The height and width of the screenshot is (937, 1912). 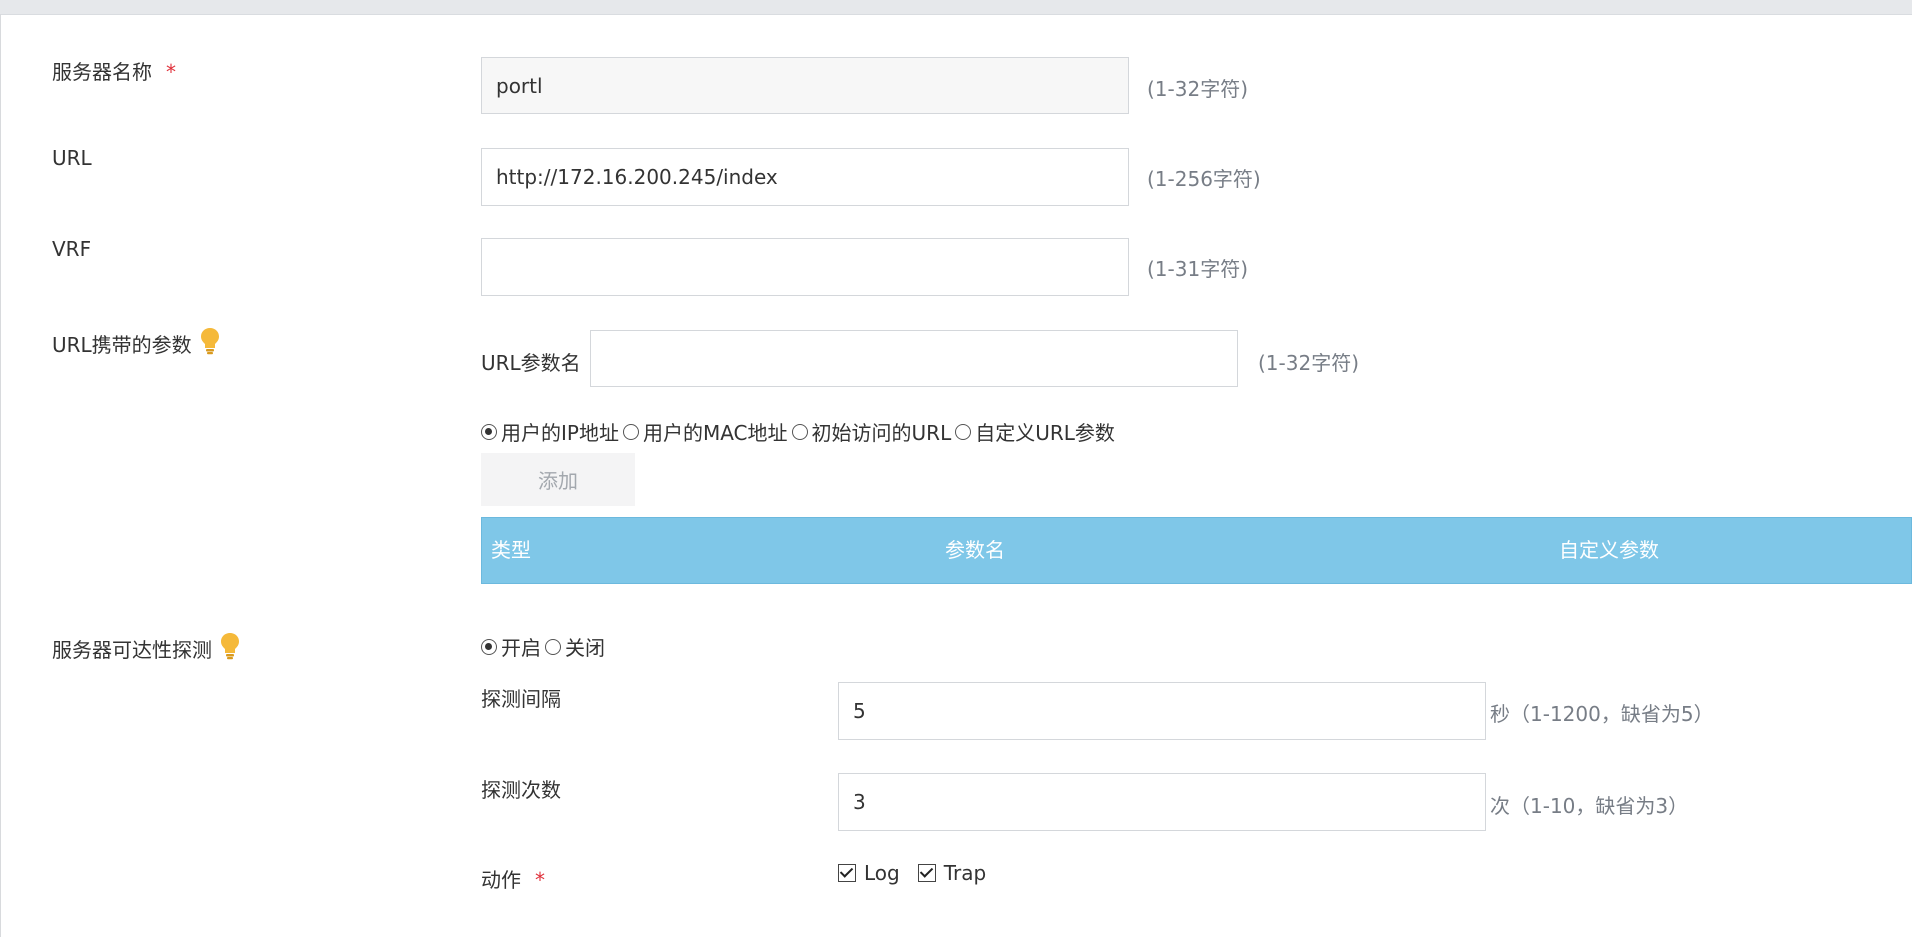 I want to click on checkbox-log: Log, so click(x=869, y=873).